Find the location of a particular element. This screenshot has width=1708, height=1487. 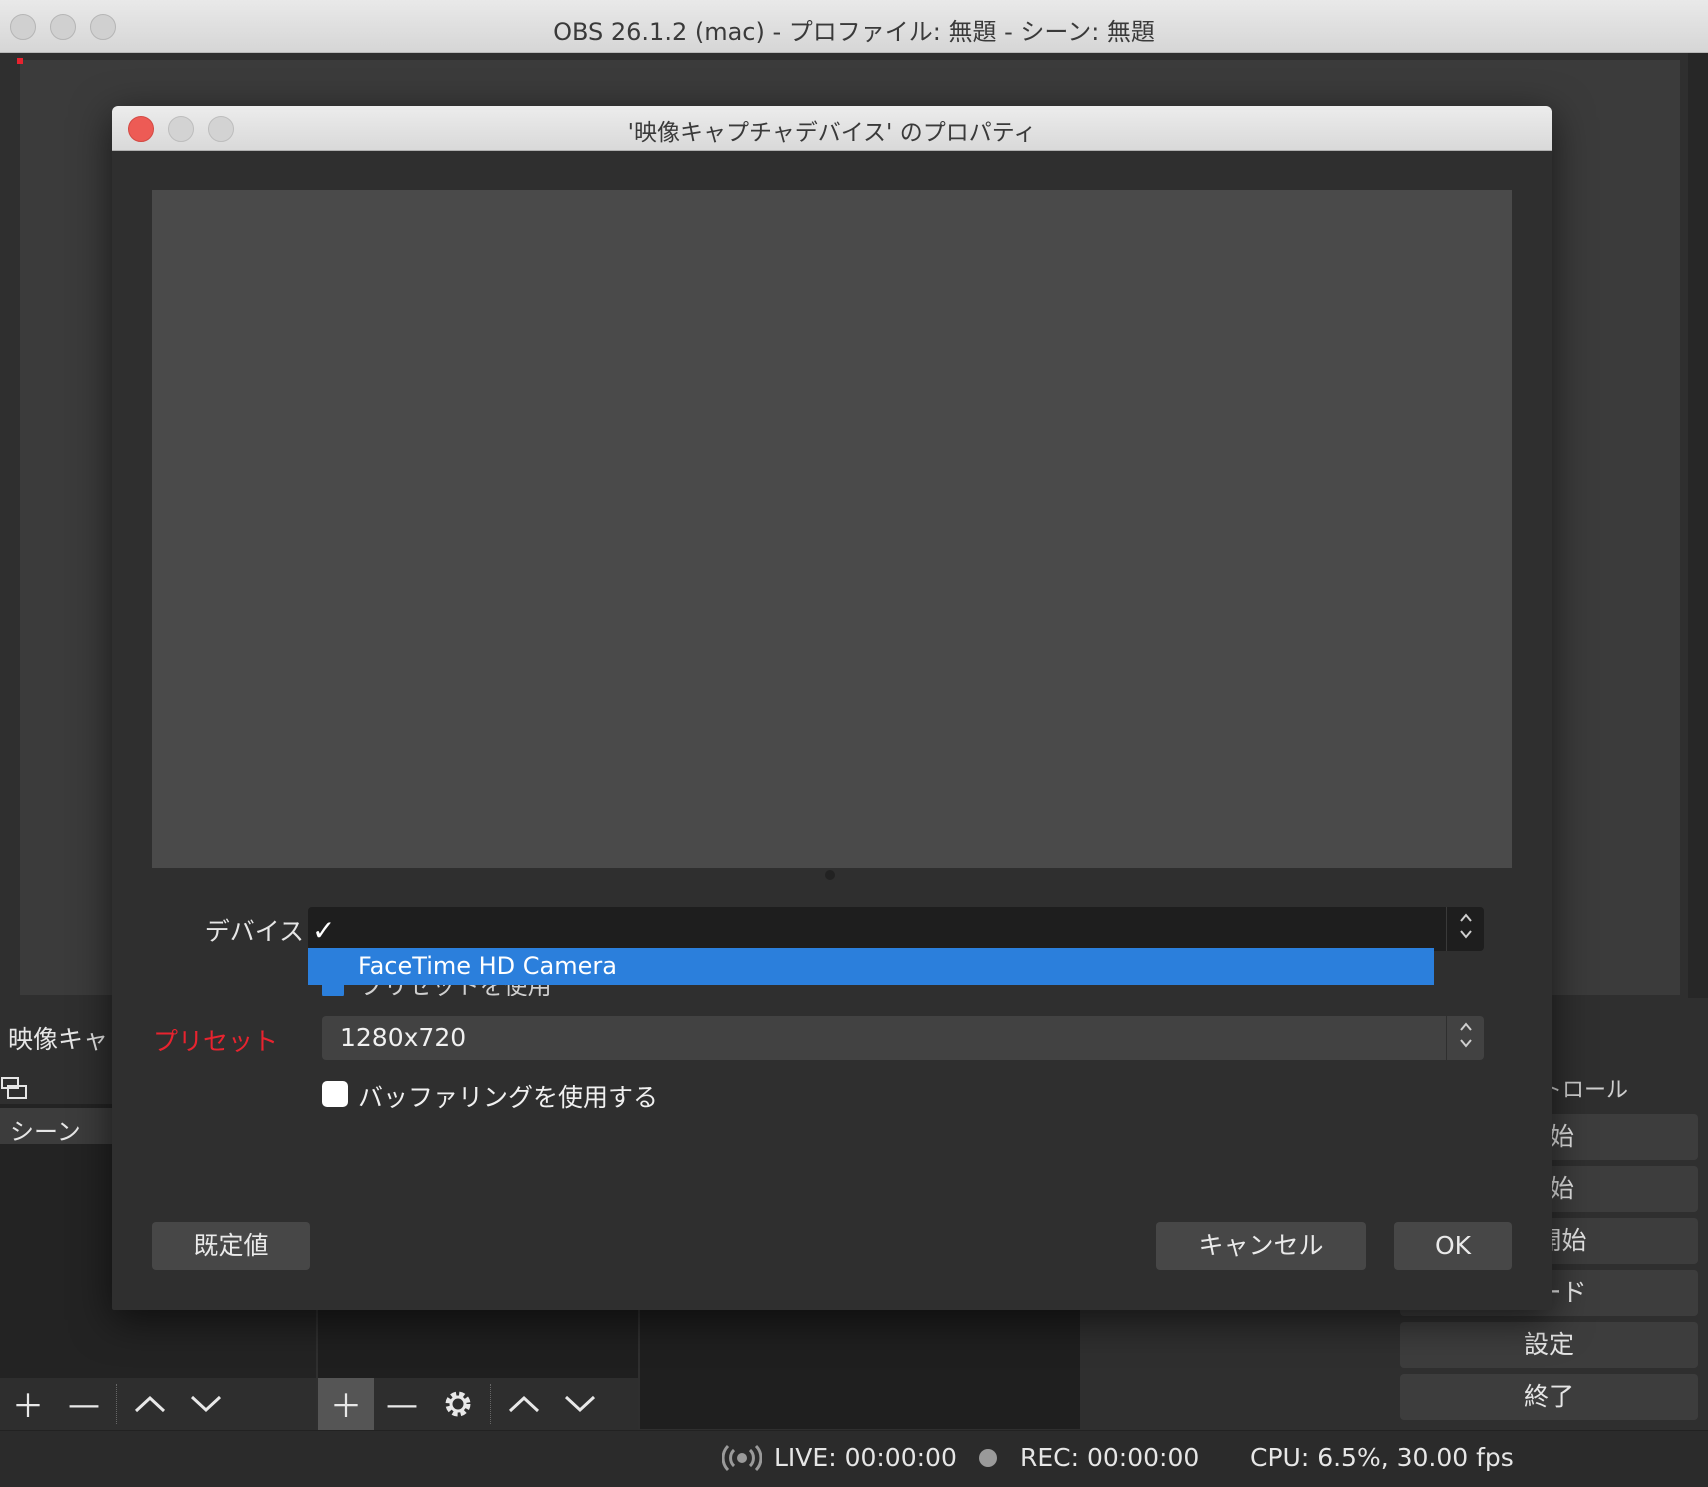

device-label: デバイス is located at coordinates (254, 931).